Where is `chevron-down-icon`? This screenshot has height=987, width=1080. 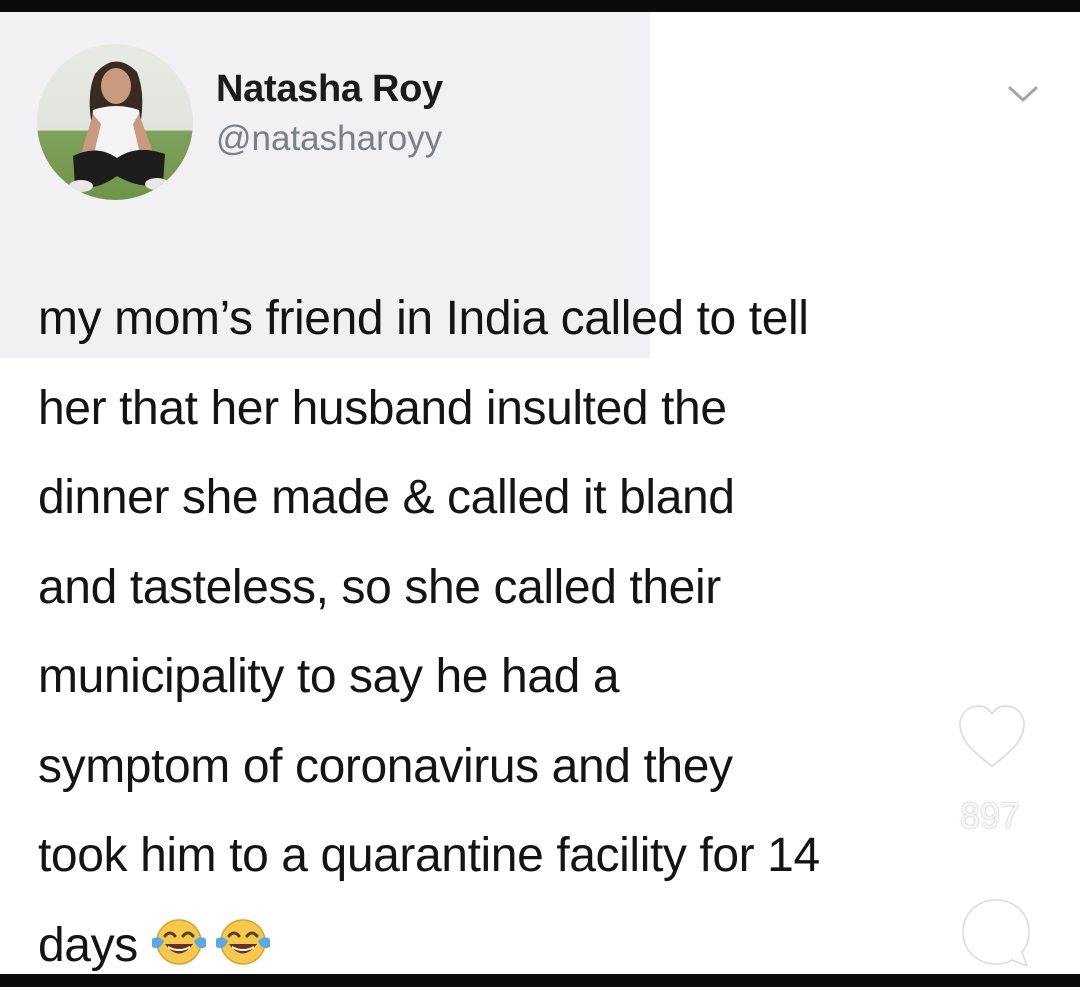 chevron-down-icon is located at coordinates (1023, 94).